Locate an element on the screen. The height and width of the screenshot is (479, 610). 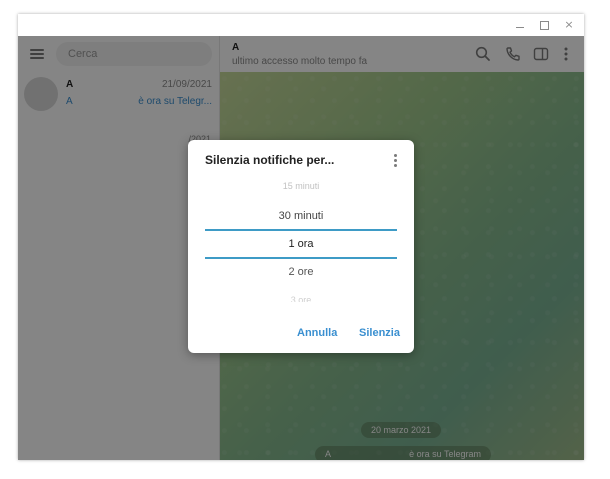
mute-button: Silenzia is located at coordinates (379, 333).